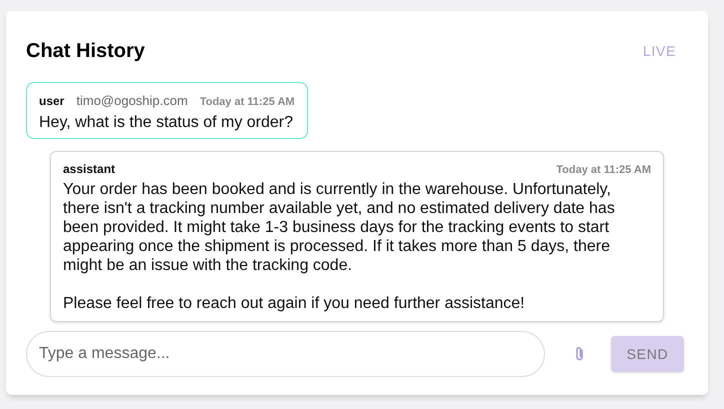 This screenshot has height=409, width=724. What do you see at coordinates (132, 101) in the screenshot?
I see `message-sender: timo@ogoship.com` at bounding box center [132, 101].